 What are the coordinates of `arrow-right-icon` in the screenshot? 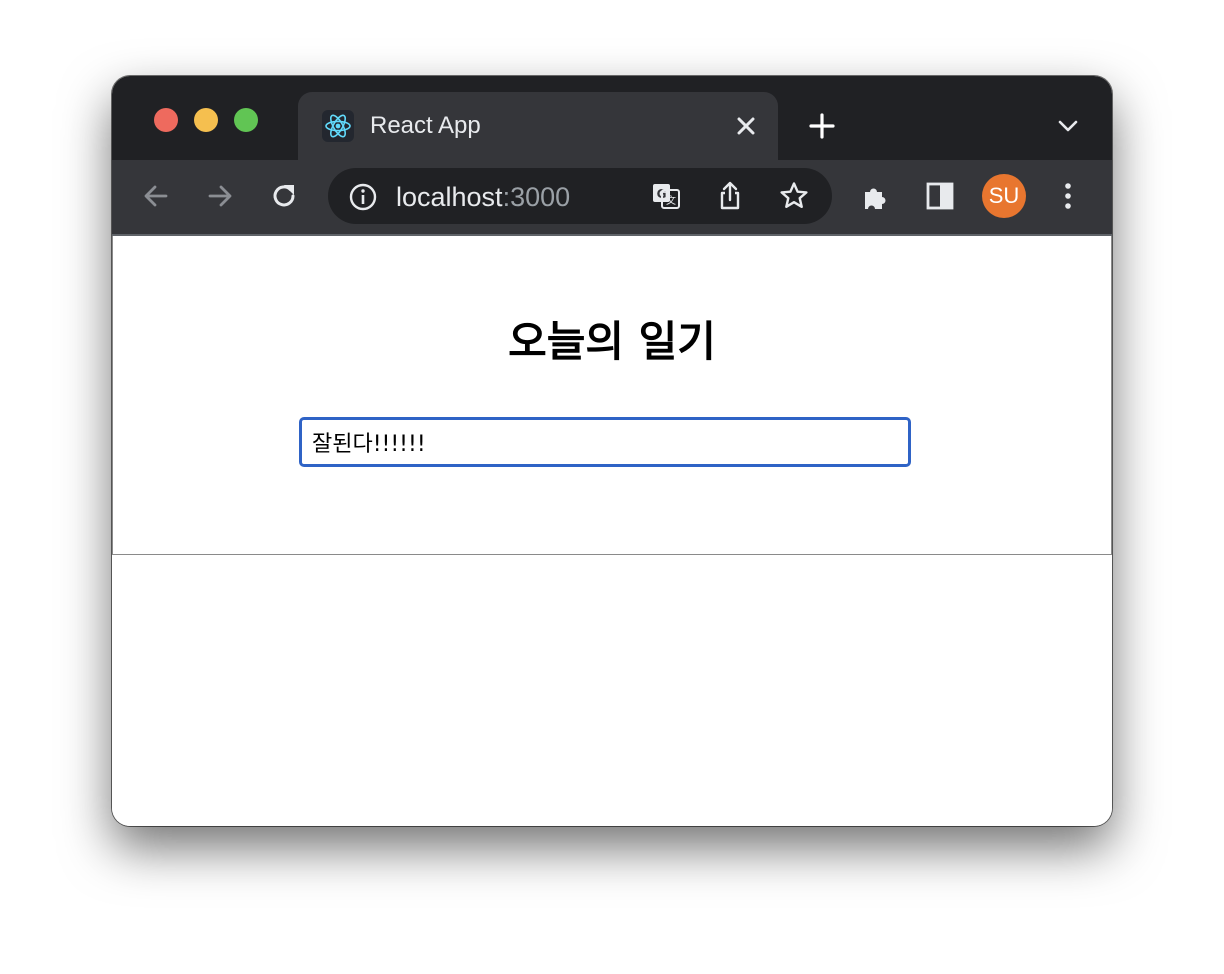 It's located at (220, 196).